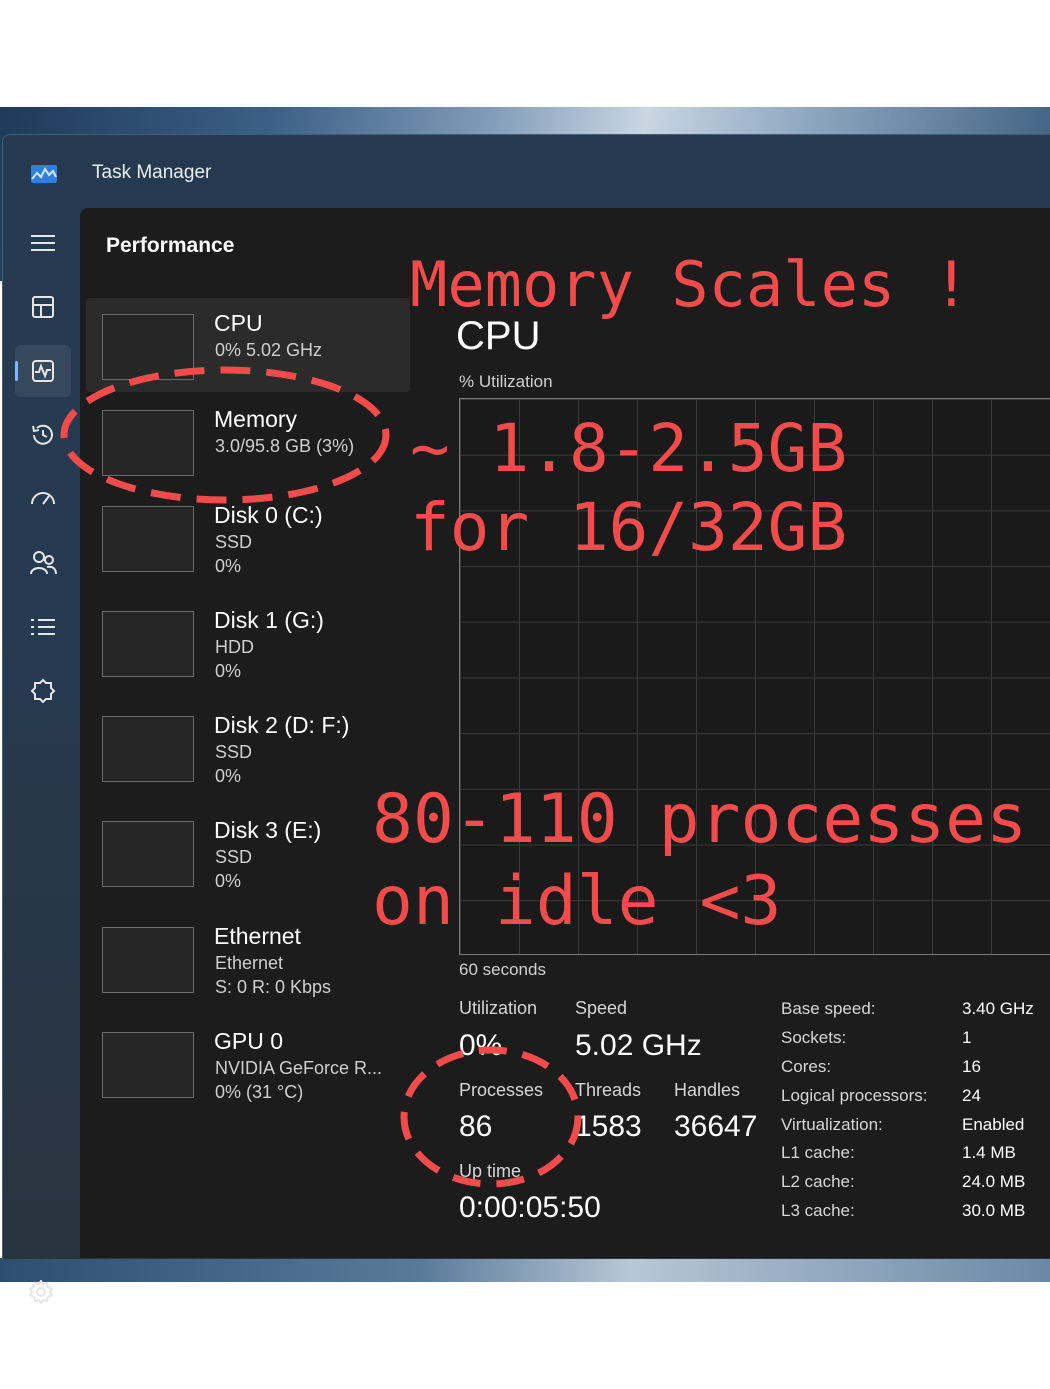 This screenshot has width=1050, height=1389. Describe the element at coordinates (225, 435) in the screenshot. I see `memory-highlight-ellipse` at that location.